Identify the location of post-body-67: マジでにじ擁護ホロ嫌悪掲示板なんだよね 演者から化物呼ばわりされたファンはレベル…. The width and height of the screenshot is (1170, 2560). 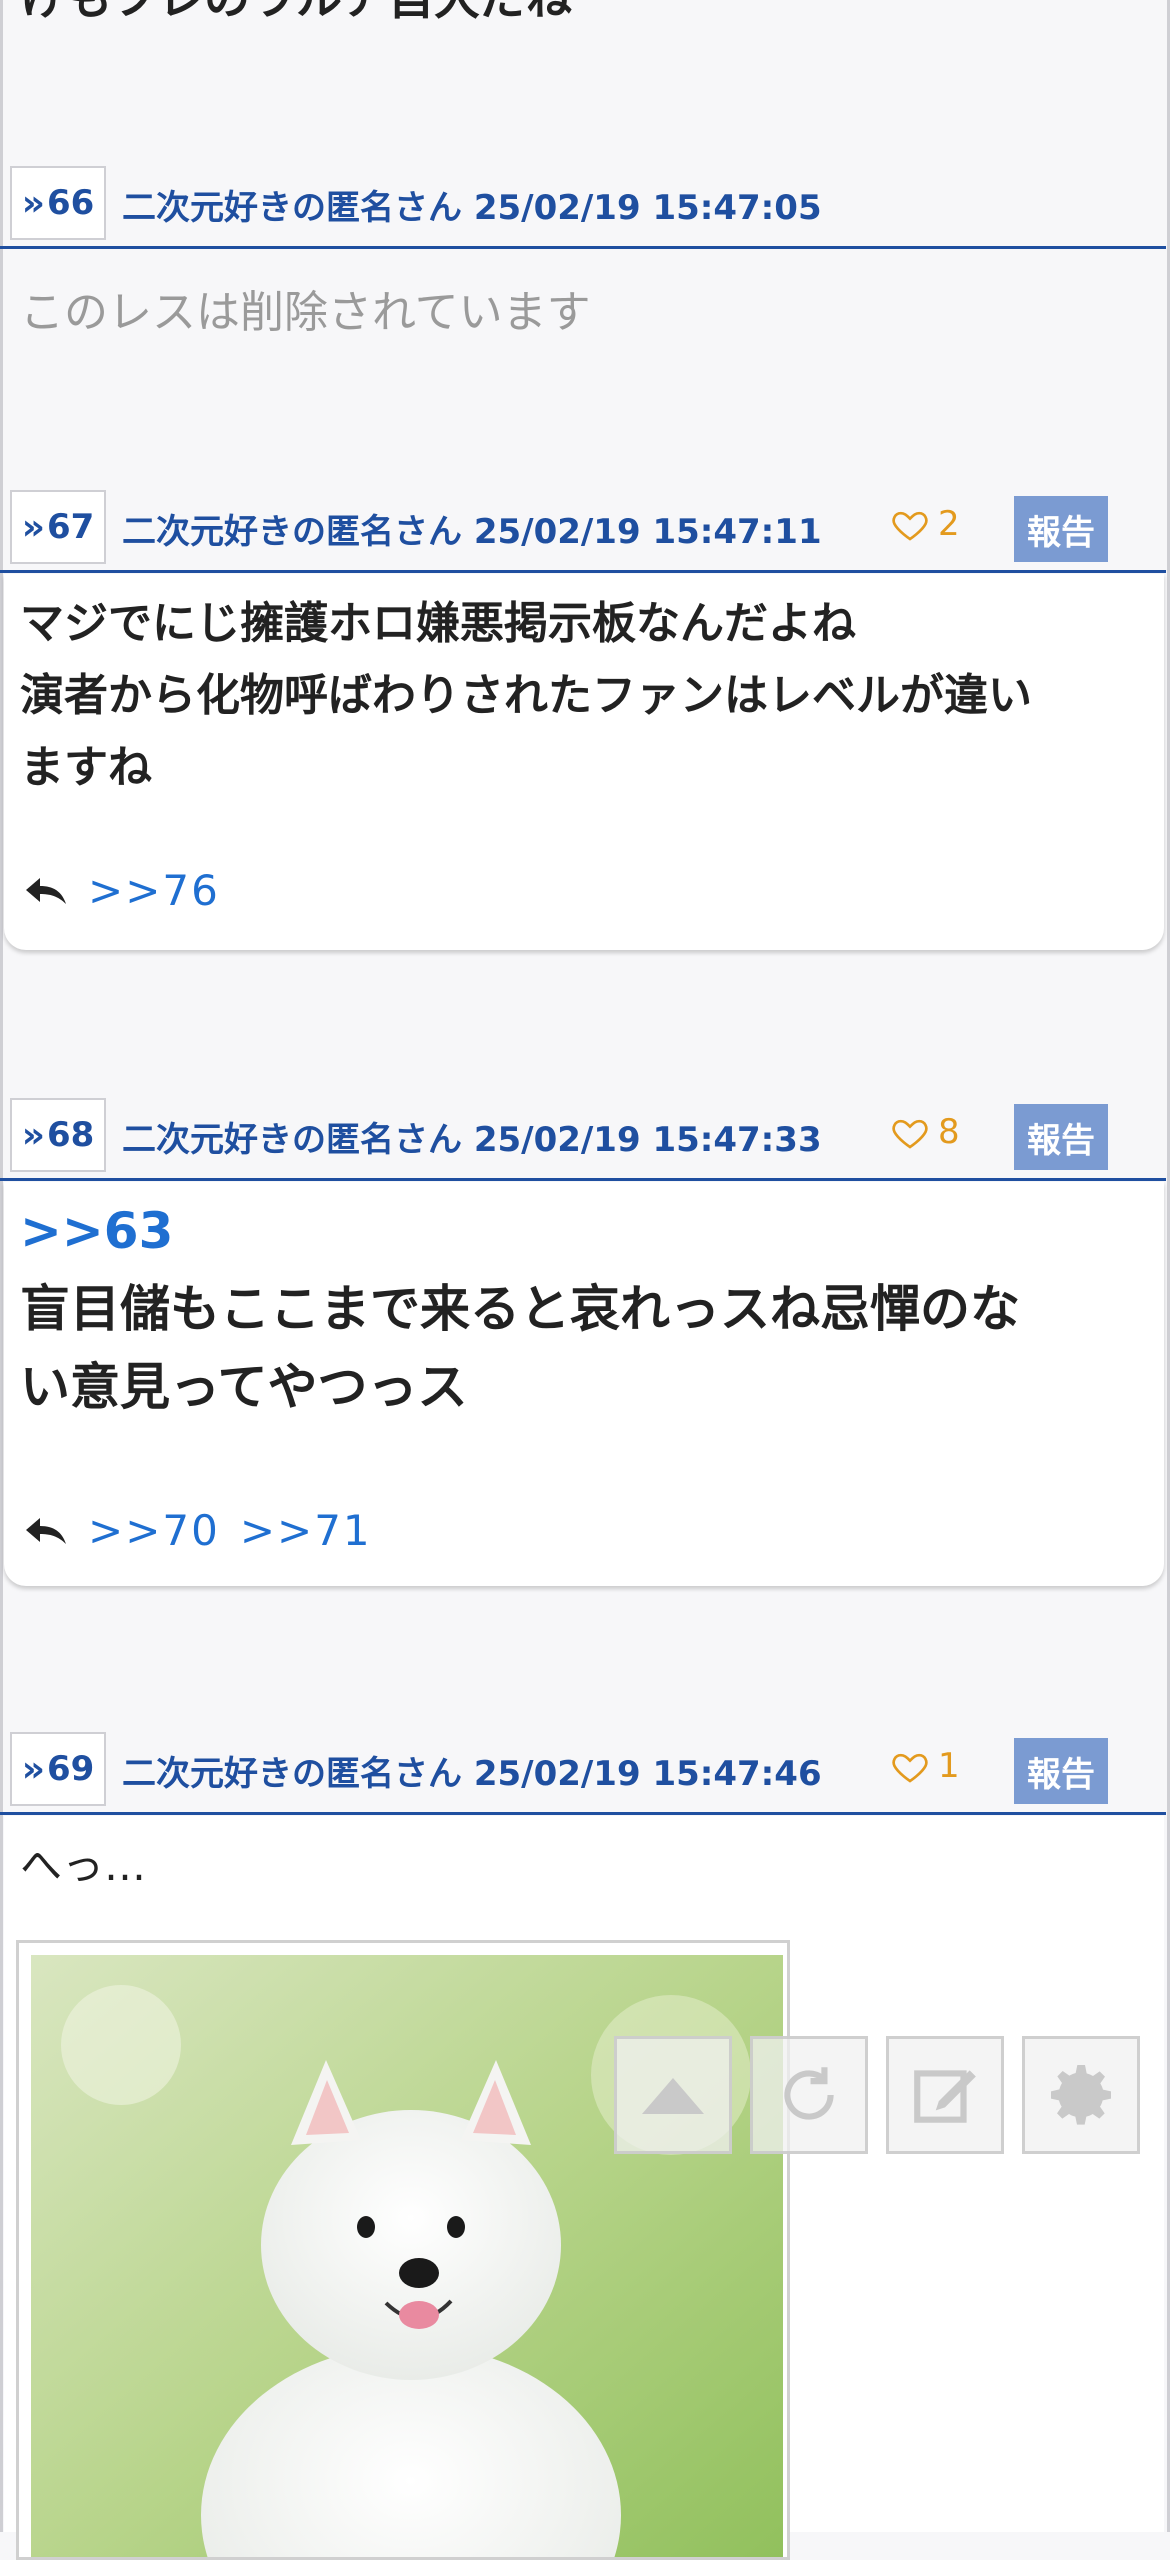
(584, 762).